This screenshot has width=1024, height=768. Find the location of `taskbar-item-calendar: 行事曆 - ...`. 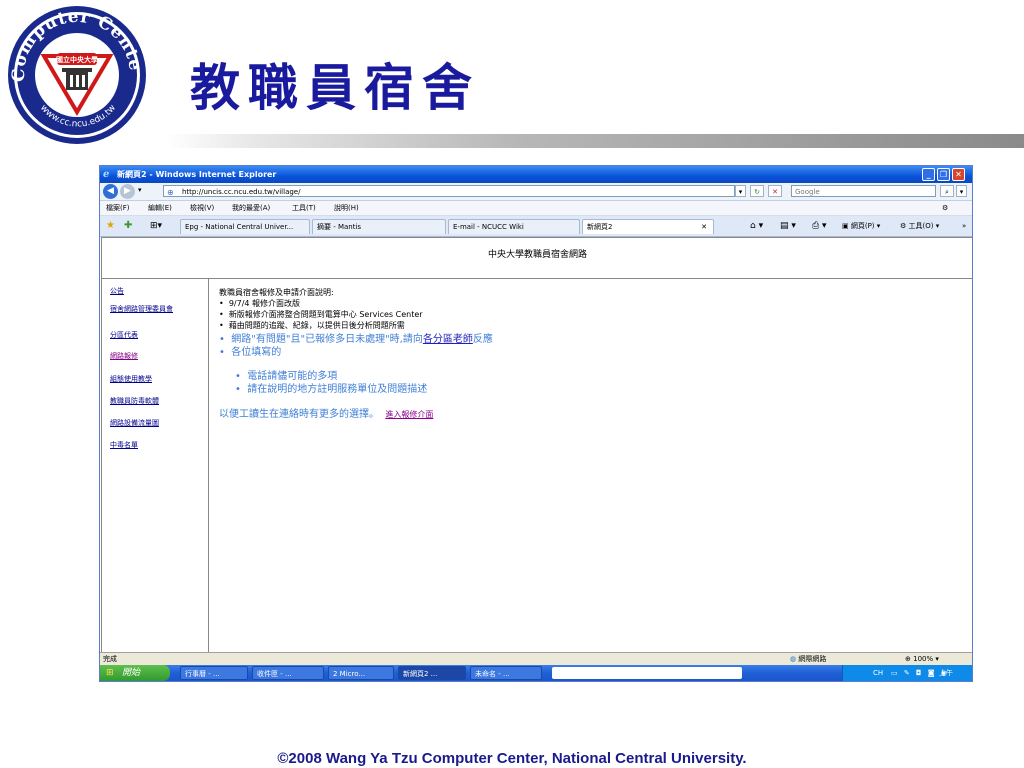

taskbar-item-calendar: 行事曆 - ... is located at coordinates (214, 673).